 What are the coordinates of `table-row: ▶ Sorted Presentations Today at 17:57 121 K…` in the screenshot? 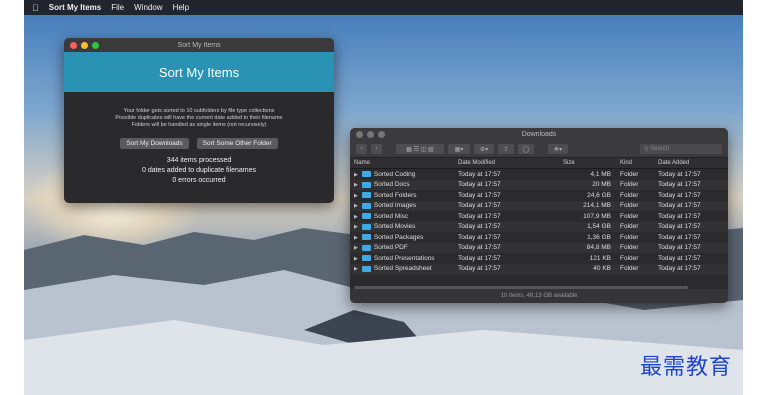 It's located at (539, 258).